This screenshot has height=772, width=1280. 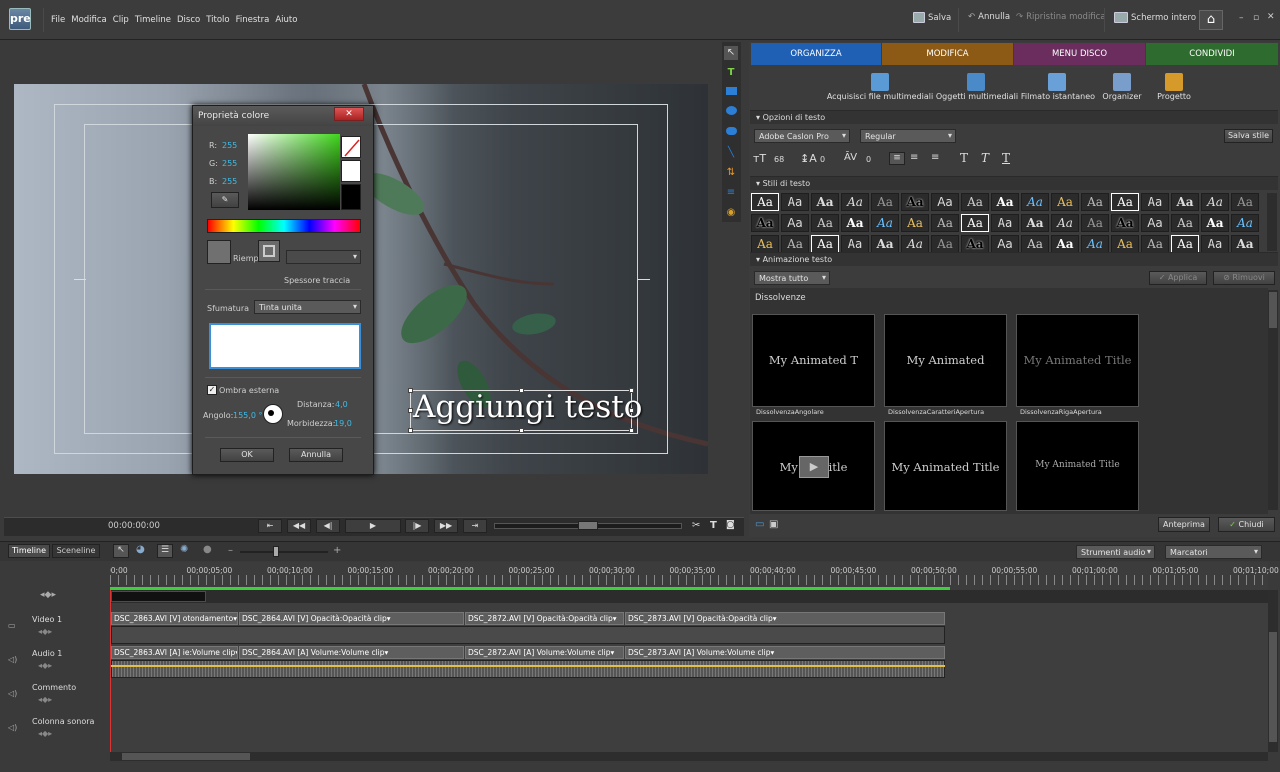 What do you see at coordinates (731, 73) in the screenshot?
I see `horizontal-text-tool-icon: T` at bounding box center [731, 73].